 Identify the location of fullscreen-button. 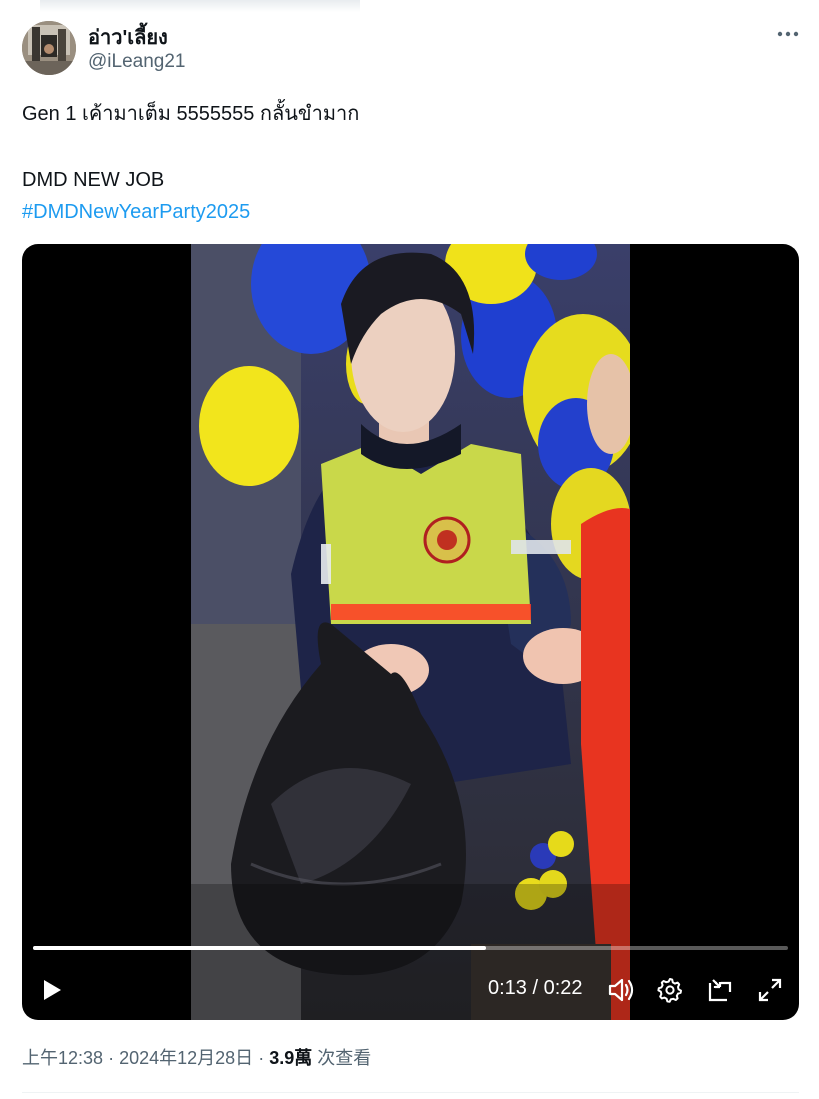
(770, 990).